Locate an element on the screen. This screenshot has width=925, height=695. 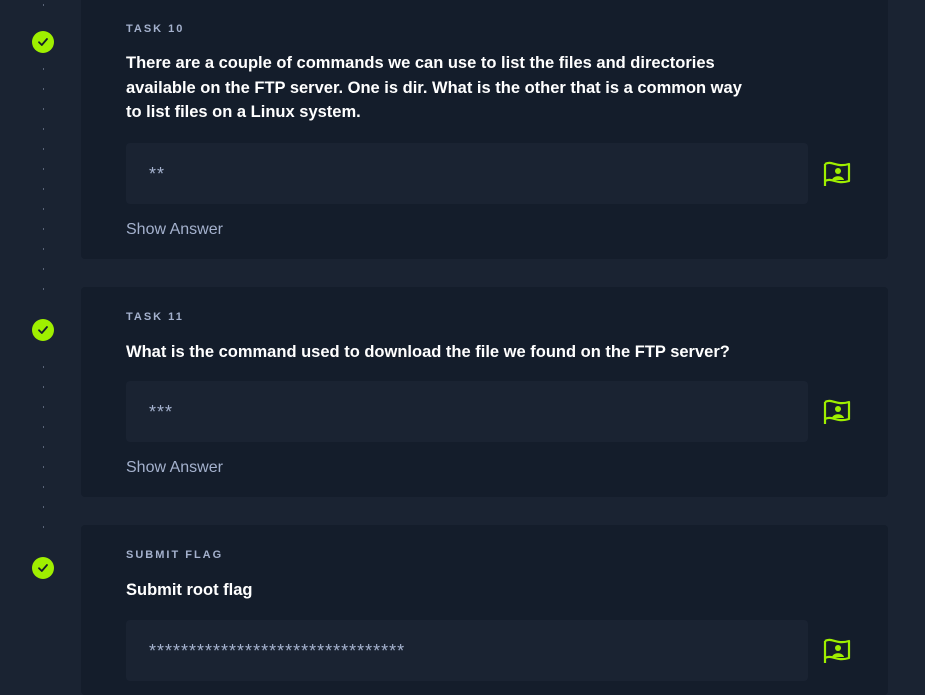
answer-field: ** is located at coordinates (467, 173).